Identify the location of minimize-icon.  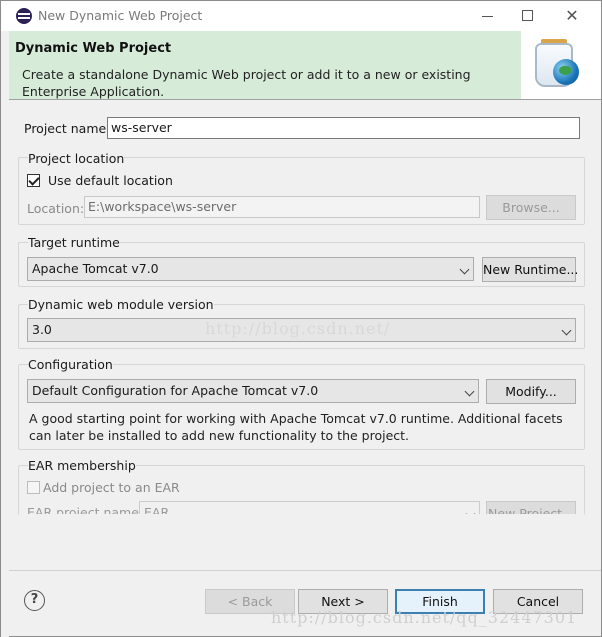
(487, 16).